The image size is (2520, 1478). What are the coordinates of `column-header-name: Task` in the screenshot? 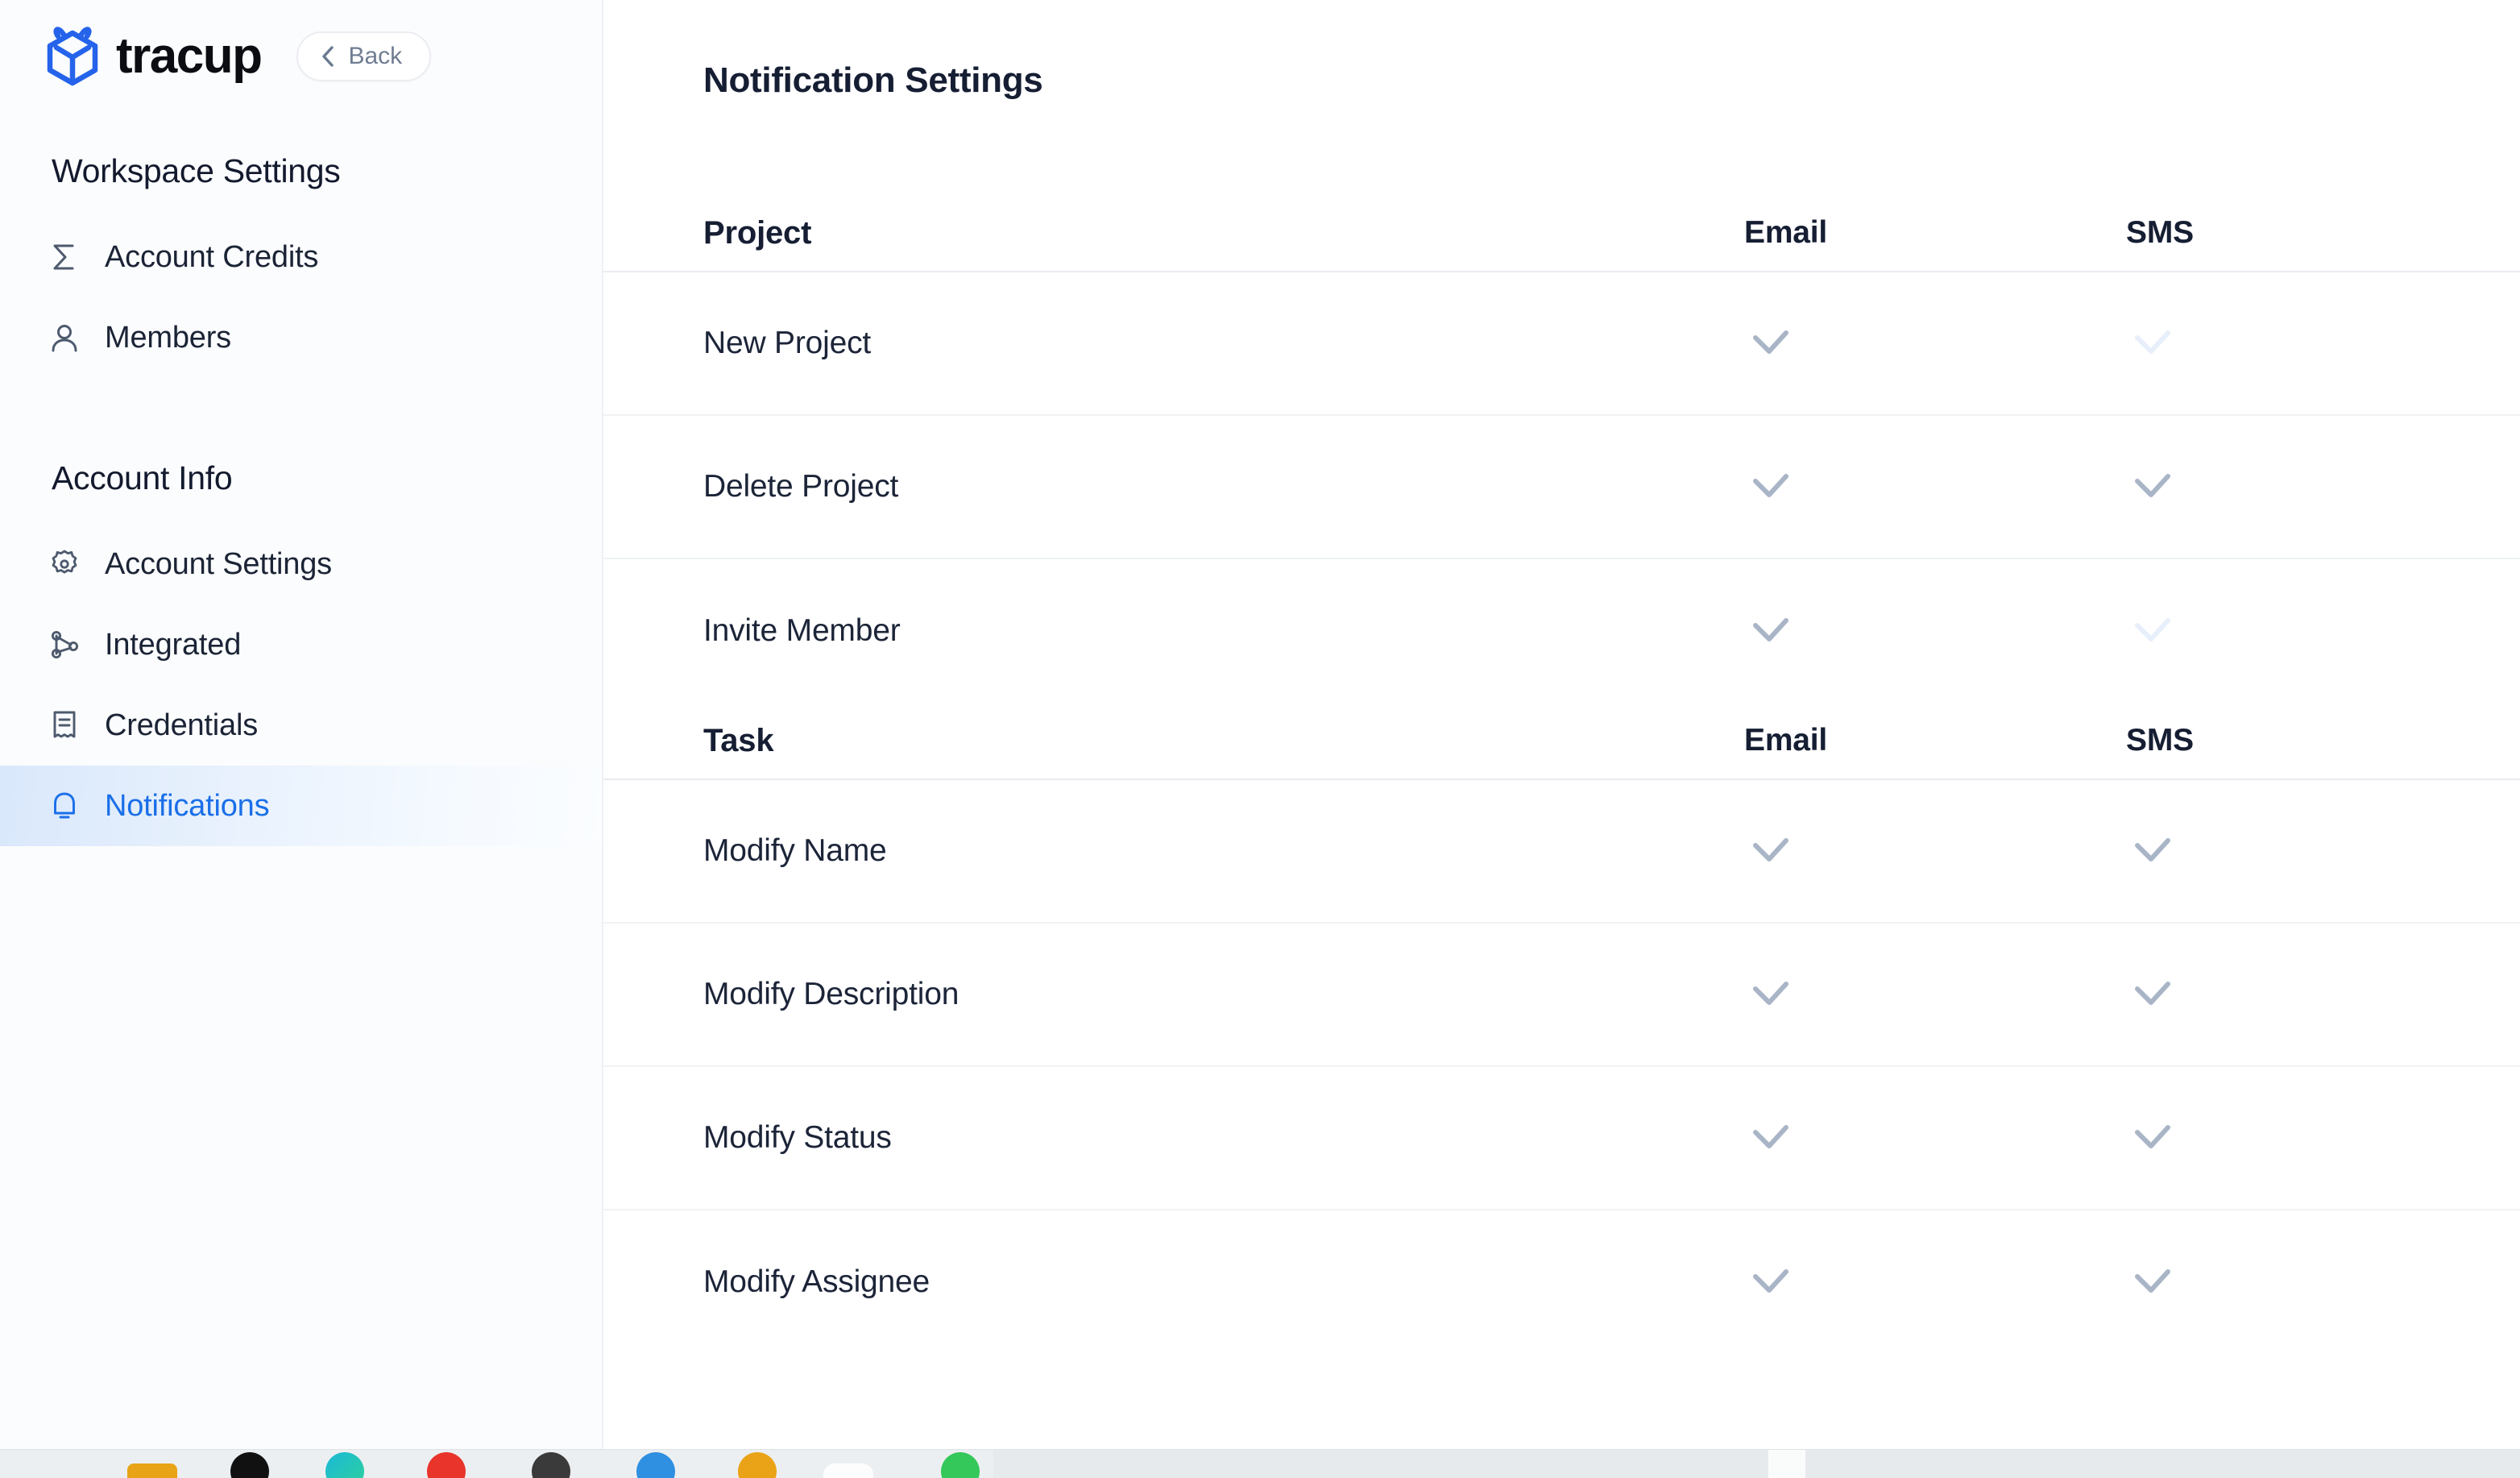 It's located at (738, 740).